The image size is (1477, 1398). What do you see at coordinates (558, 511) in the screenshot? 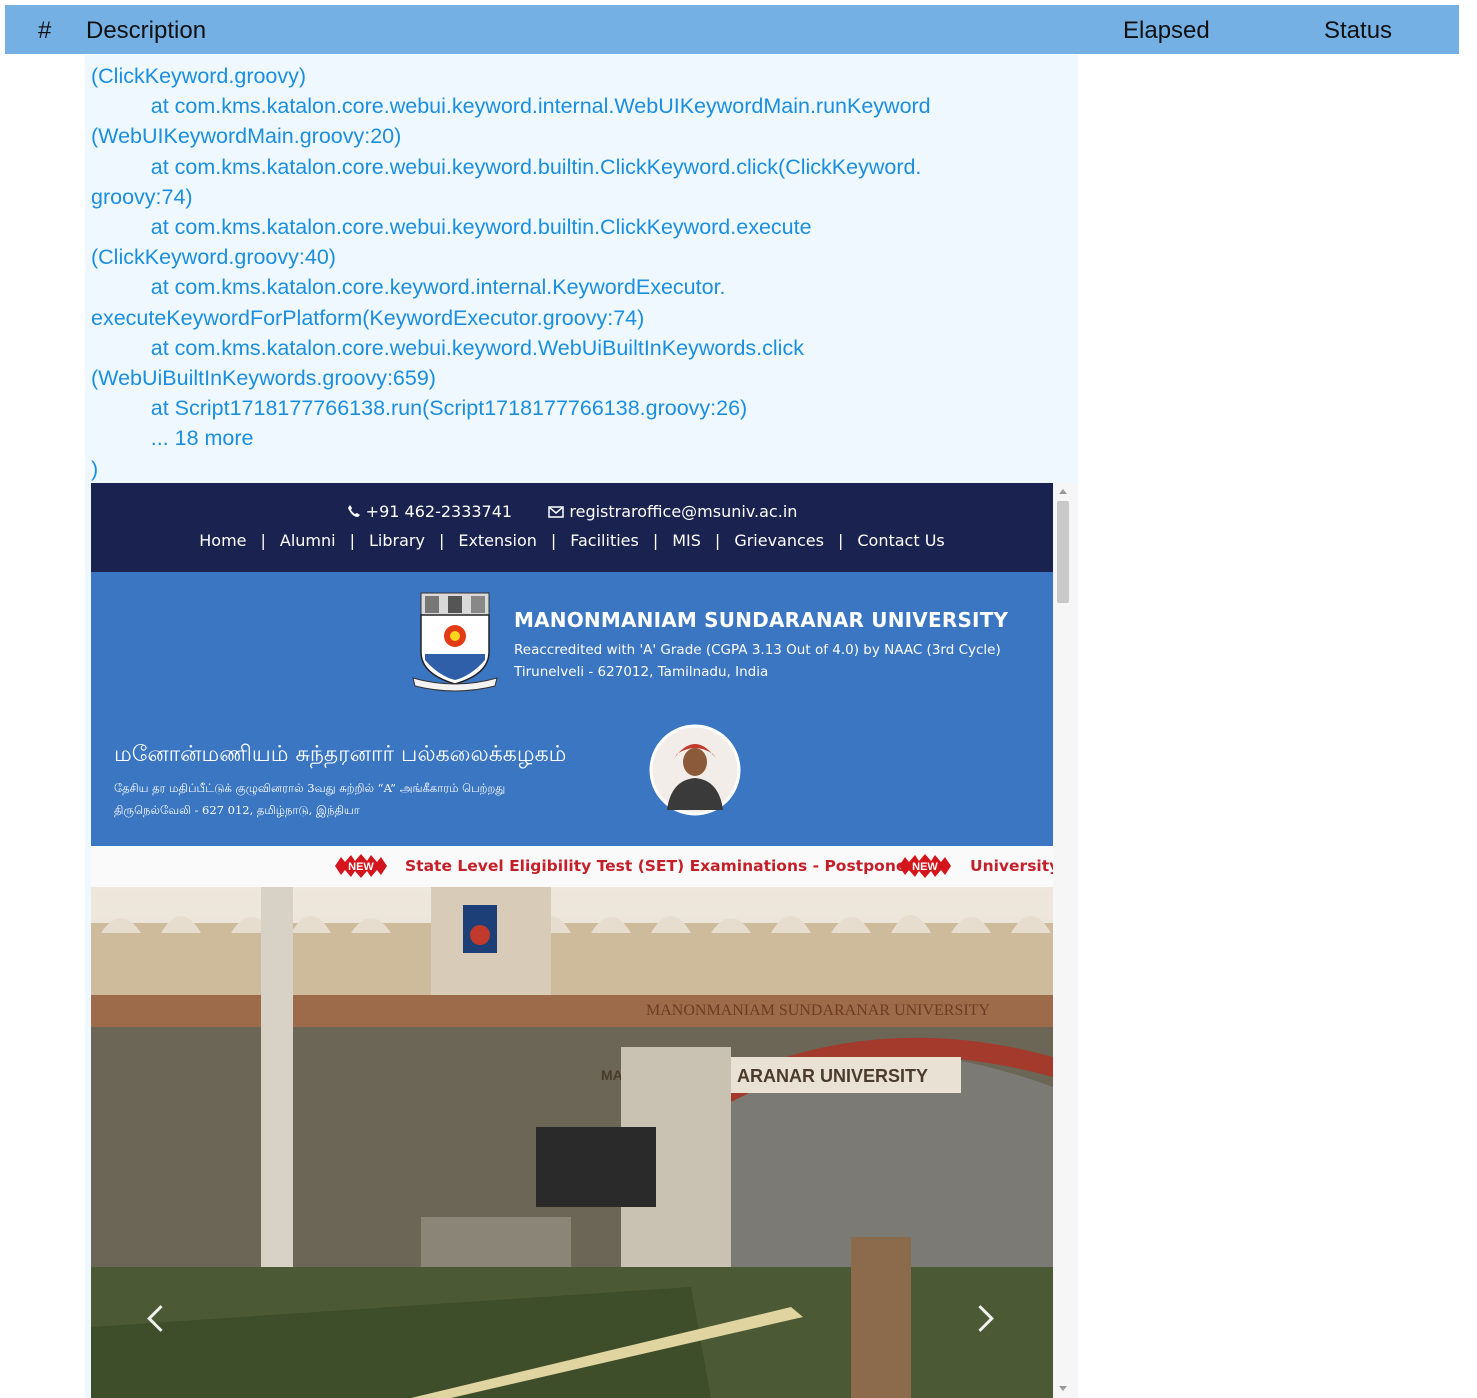
I see `envelope-icon` at bounding box center [558, 511].